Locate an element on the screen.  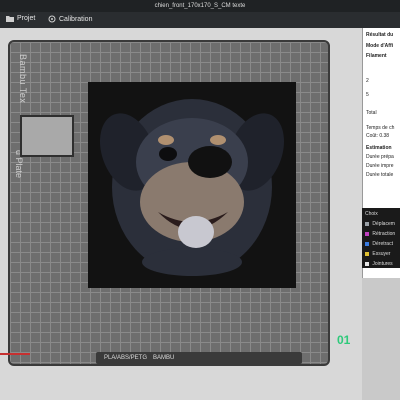
display-mode-label: Mode d'Affi is located at coordinates (379, 46).